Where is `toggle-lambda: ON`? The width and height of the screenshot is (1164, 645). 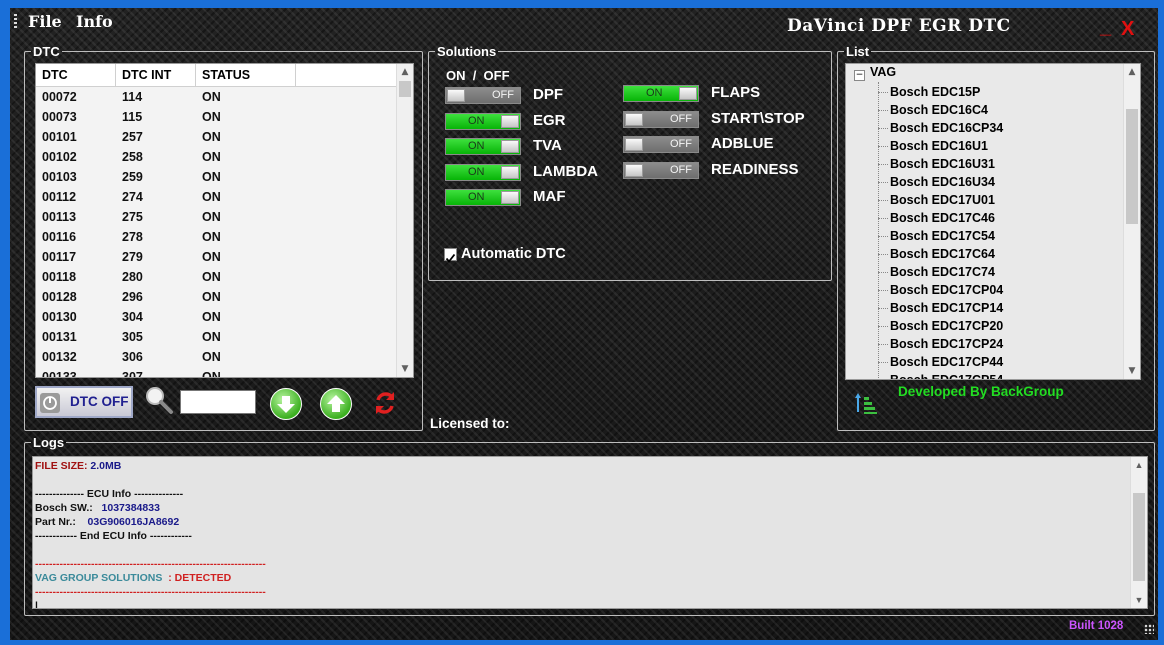 toggle-lambda: ON is located at coordinates (483, 172).